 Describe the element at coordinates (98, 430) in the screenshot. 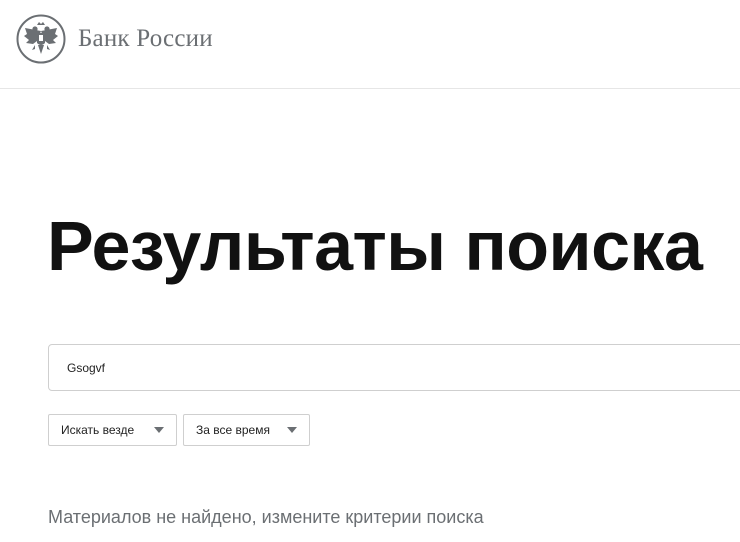

I see `search-scope-label: Искать везде` at that location.